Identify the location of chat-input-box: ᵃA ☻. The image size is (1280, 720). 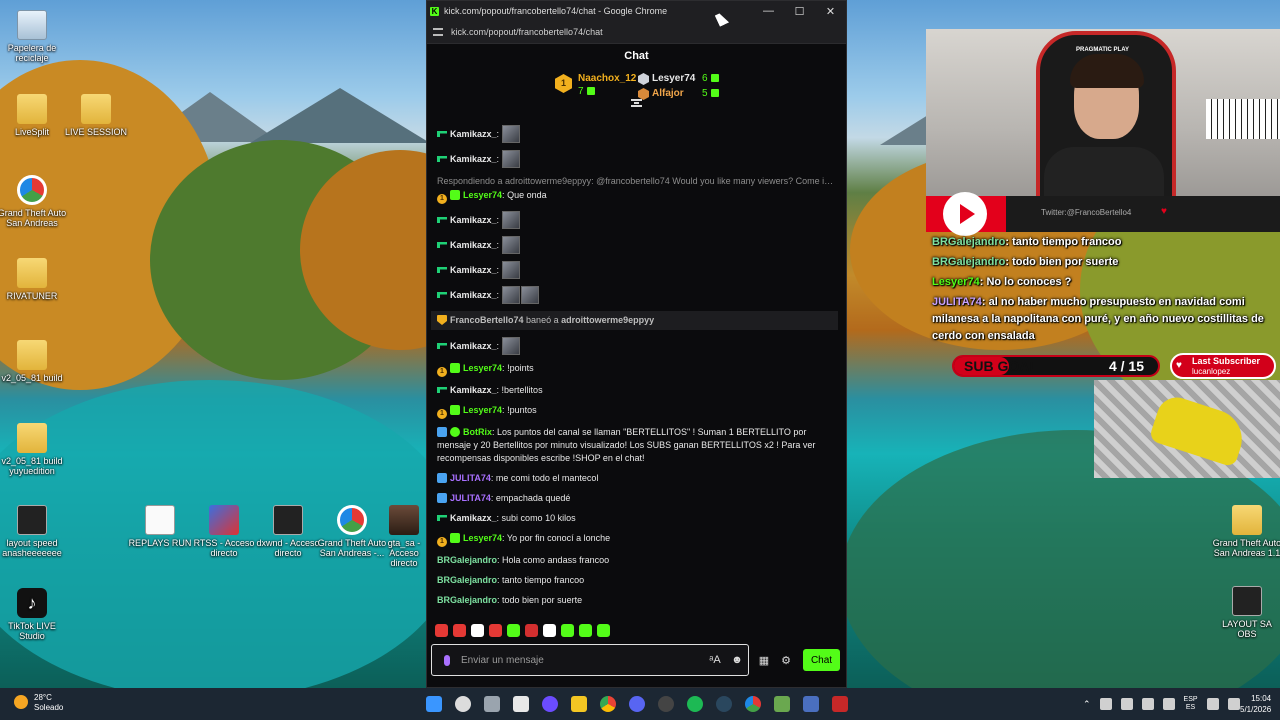
(590, 660).